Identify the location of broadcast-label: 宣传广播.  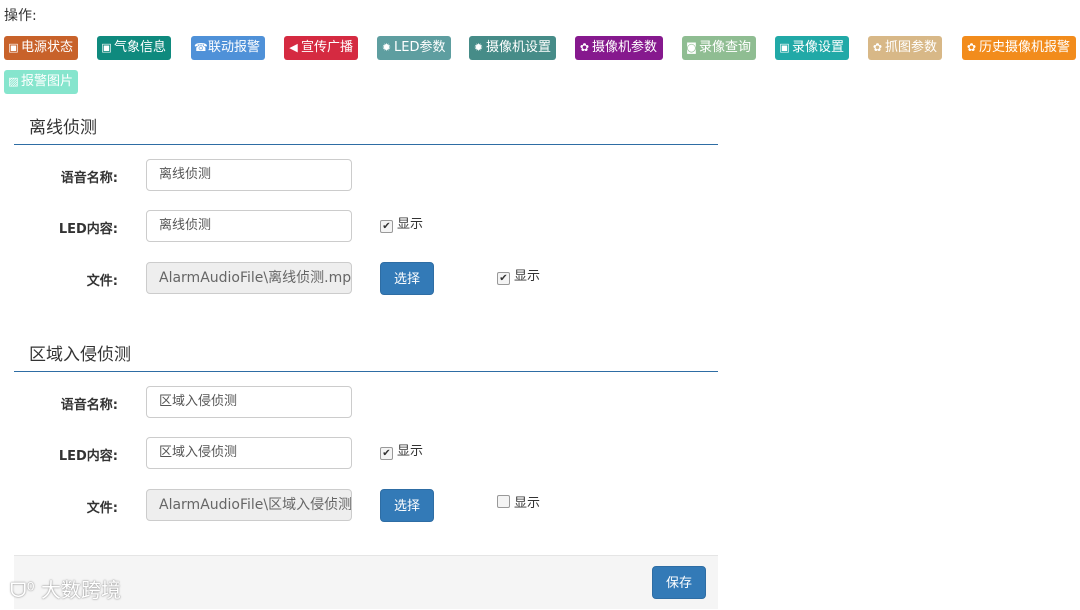
(327, 47).